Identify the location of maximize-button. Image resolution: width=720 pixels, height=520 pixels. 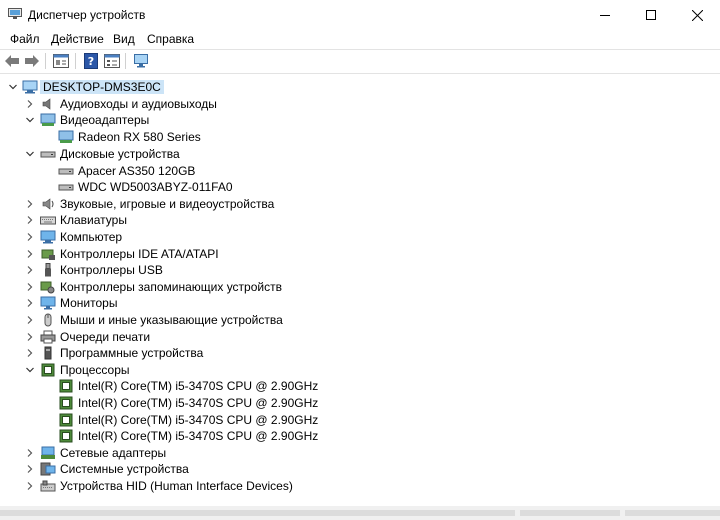
(651, 15).